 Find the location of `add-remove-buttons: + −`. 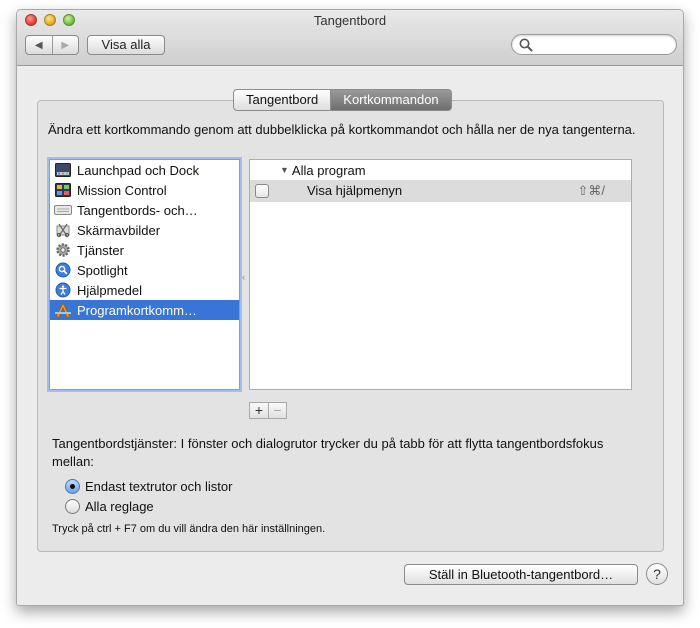

add-remove-buttons: + − is located at coordinates (268, 410).